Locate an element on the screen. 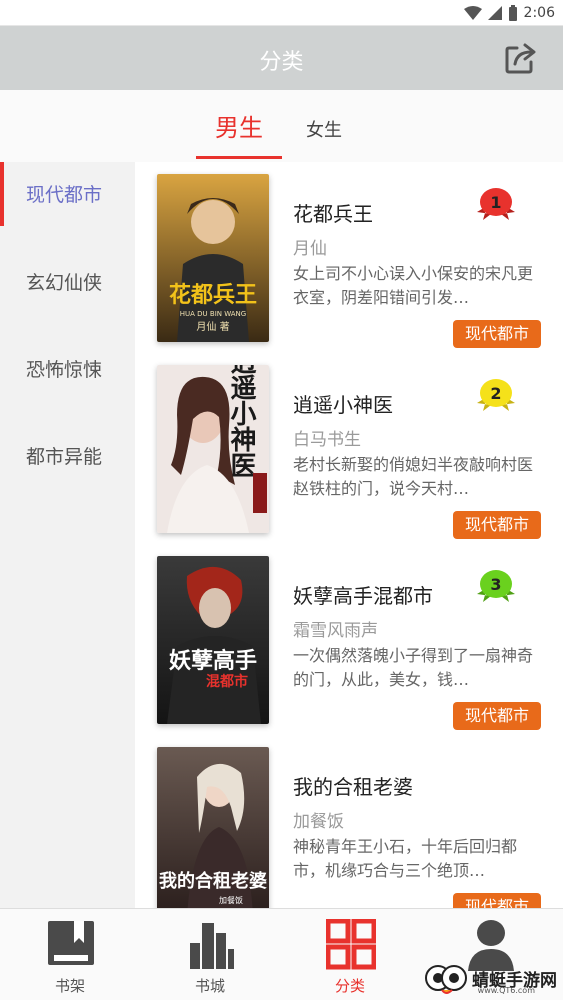  sidebar-item-fantasy: 玄幻仙侠 is located at coordinates (67, 280).